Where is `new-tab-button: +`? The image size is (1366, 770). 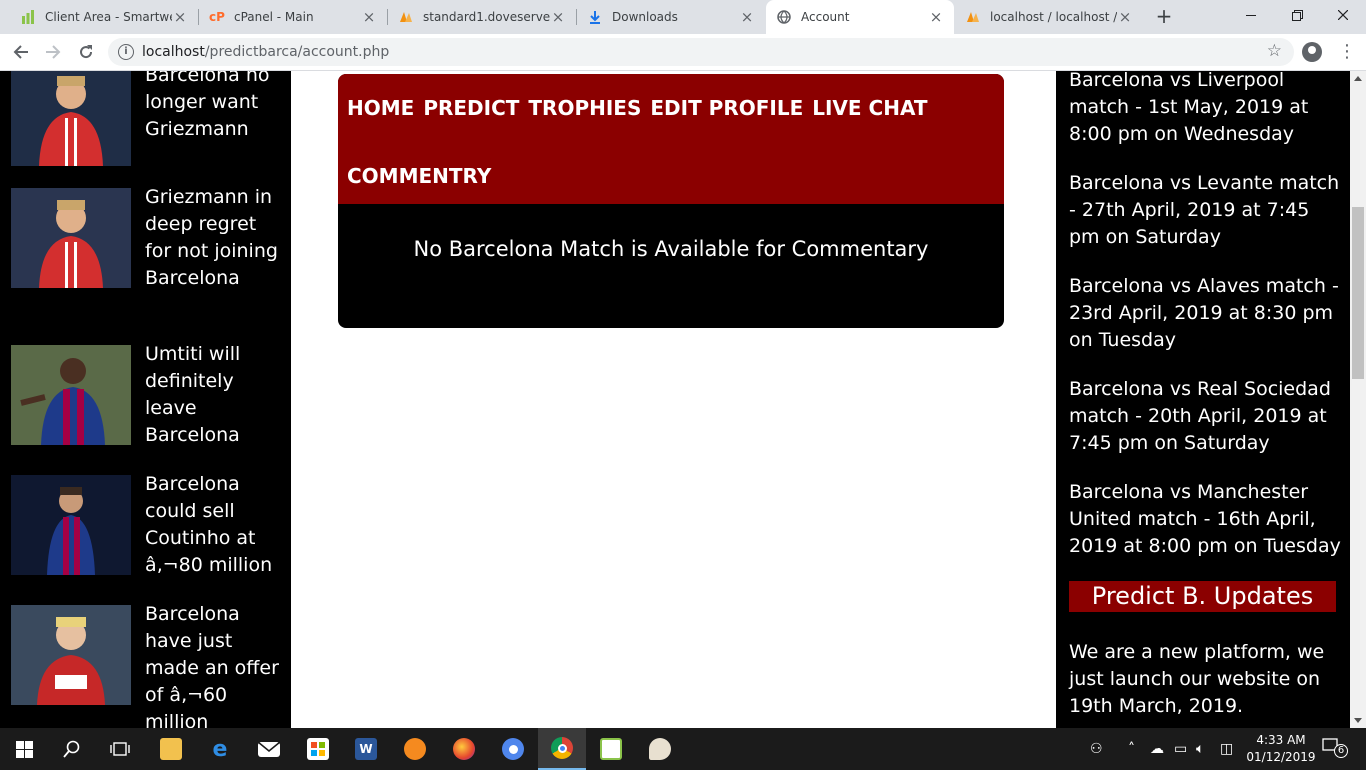
new-tab-button: + is located at coordinates (1164, 17).